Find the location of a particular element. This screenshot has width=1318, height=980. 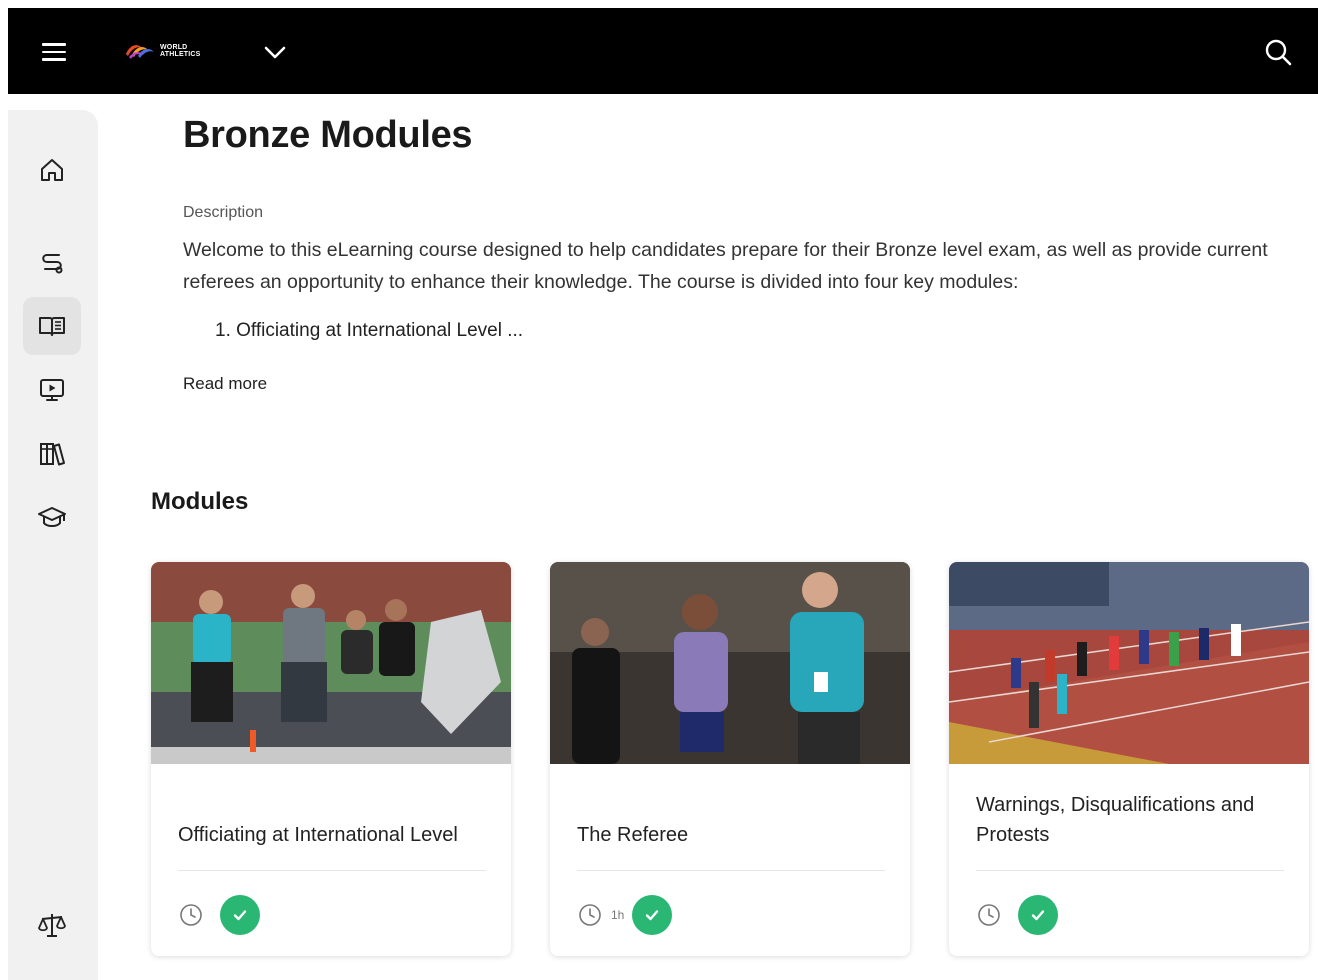

module-card: The Referee 1h is located at coordinates (730, 759).